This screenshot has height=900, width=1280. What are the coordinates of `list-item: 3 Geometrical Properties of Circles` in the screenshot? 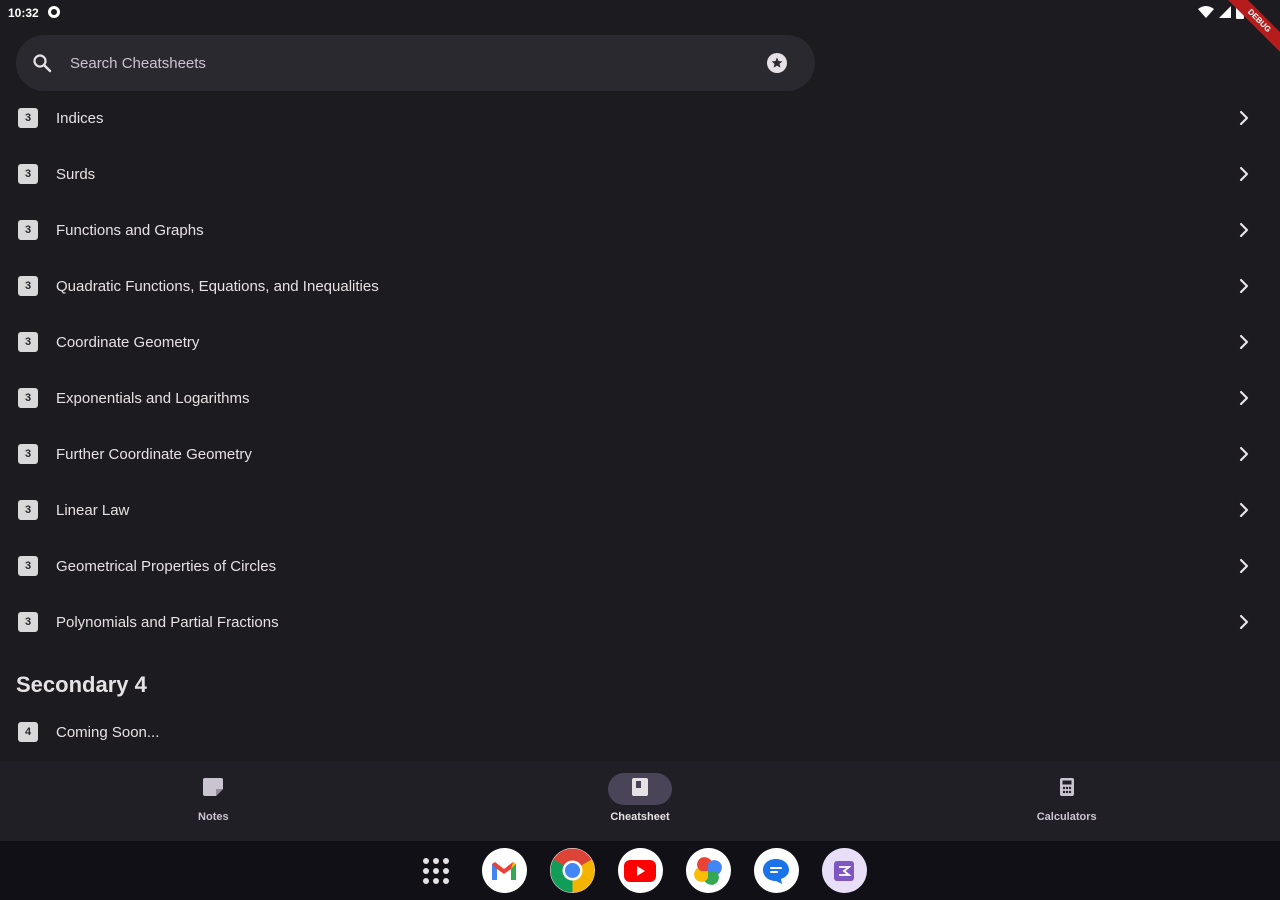 It's located at (640, 566).